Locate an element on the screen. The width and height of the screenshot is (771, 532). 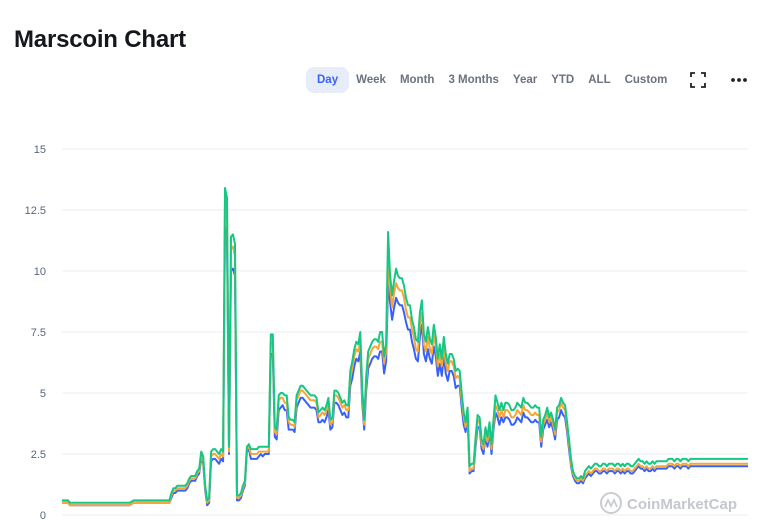
y-tick-label: 12.5 is located at coordinates (35, 211).